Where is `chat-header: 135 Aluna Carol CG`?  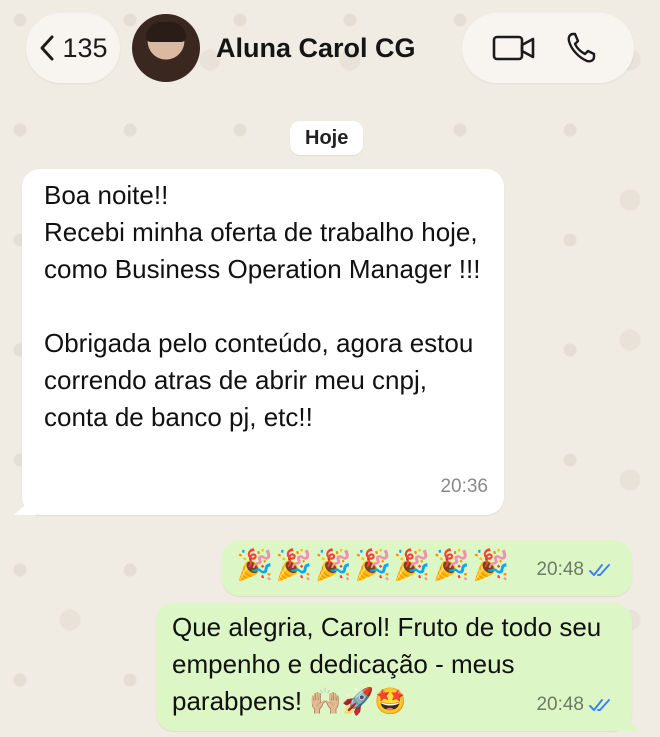
chat-header: 135 Aluna Carol CG is located at coordinates (330, 48).